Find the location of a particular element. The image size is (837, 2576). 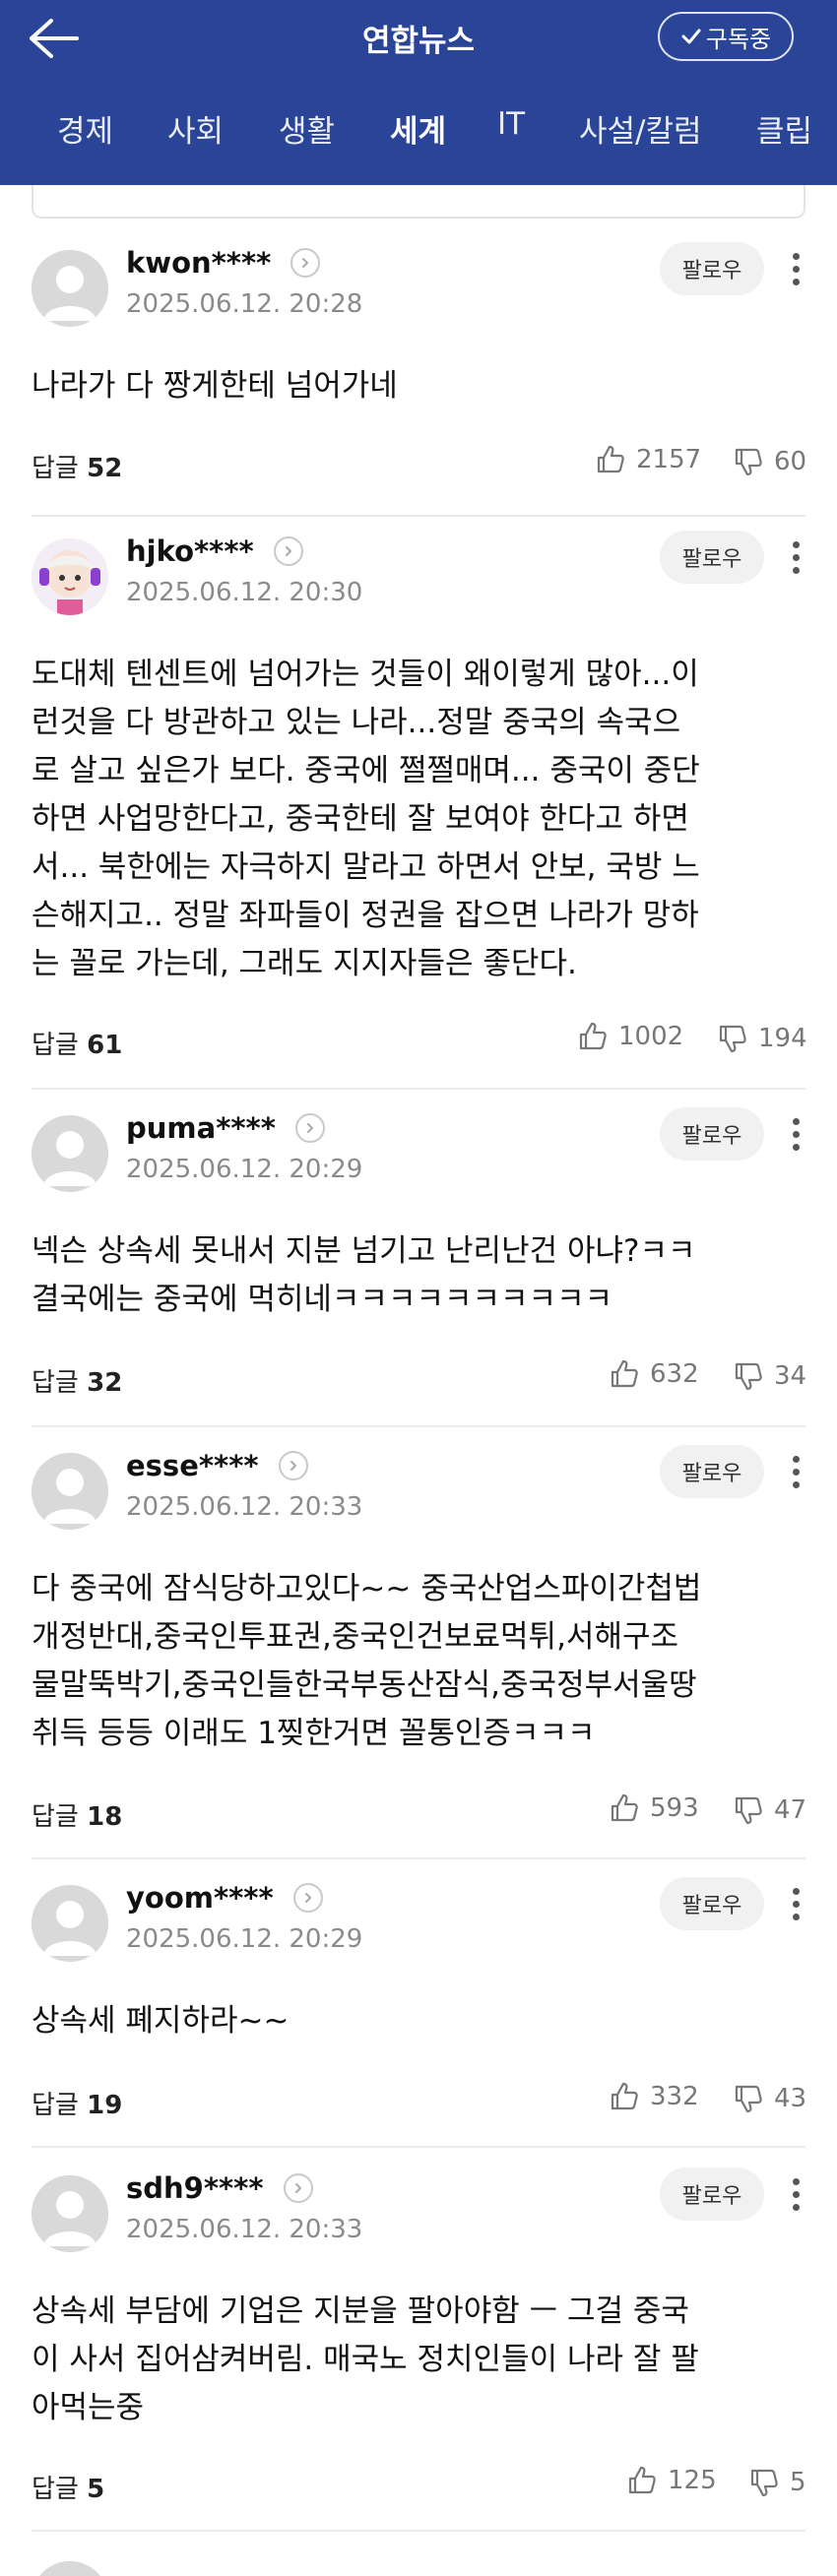

username-row: sdh9**** is located at coordinates (219, 2188).